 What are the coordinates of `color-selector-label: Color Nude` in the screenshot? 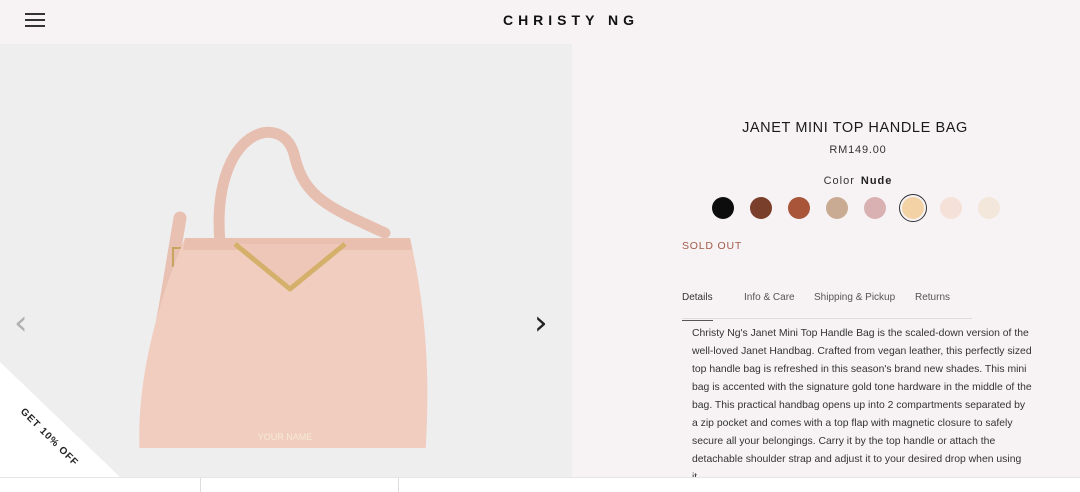 It's located at (826, 181).